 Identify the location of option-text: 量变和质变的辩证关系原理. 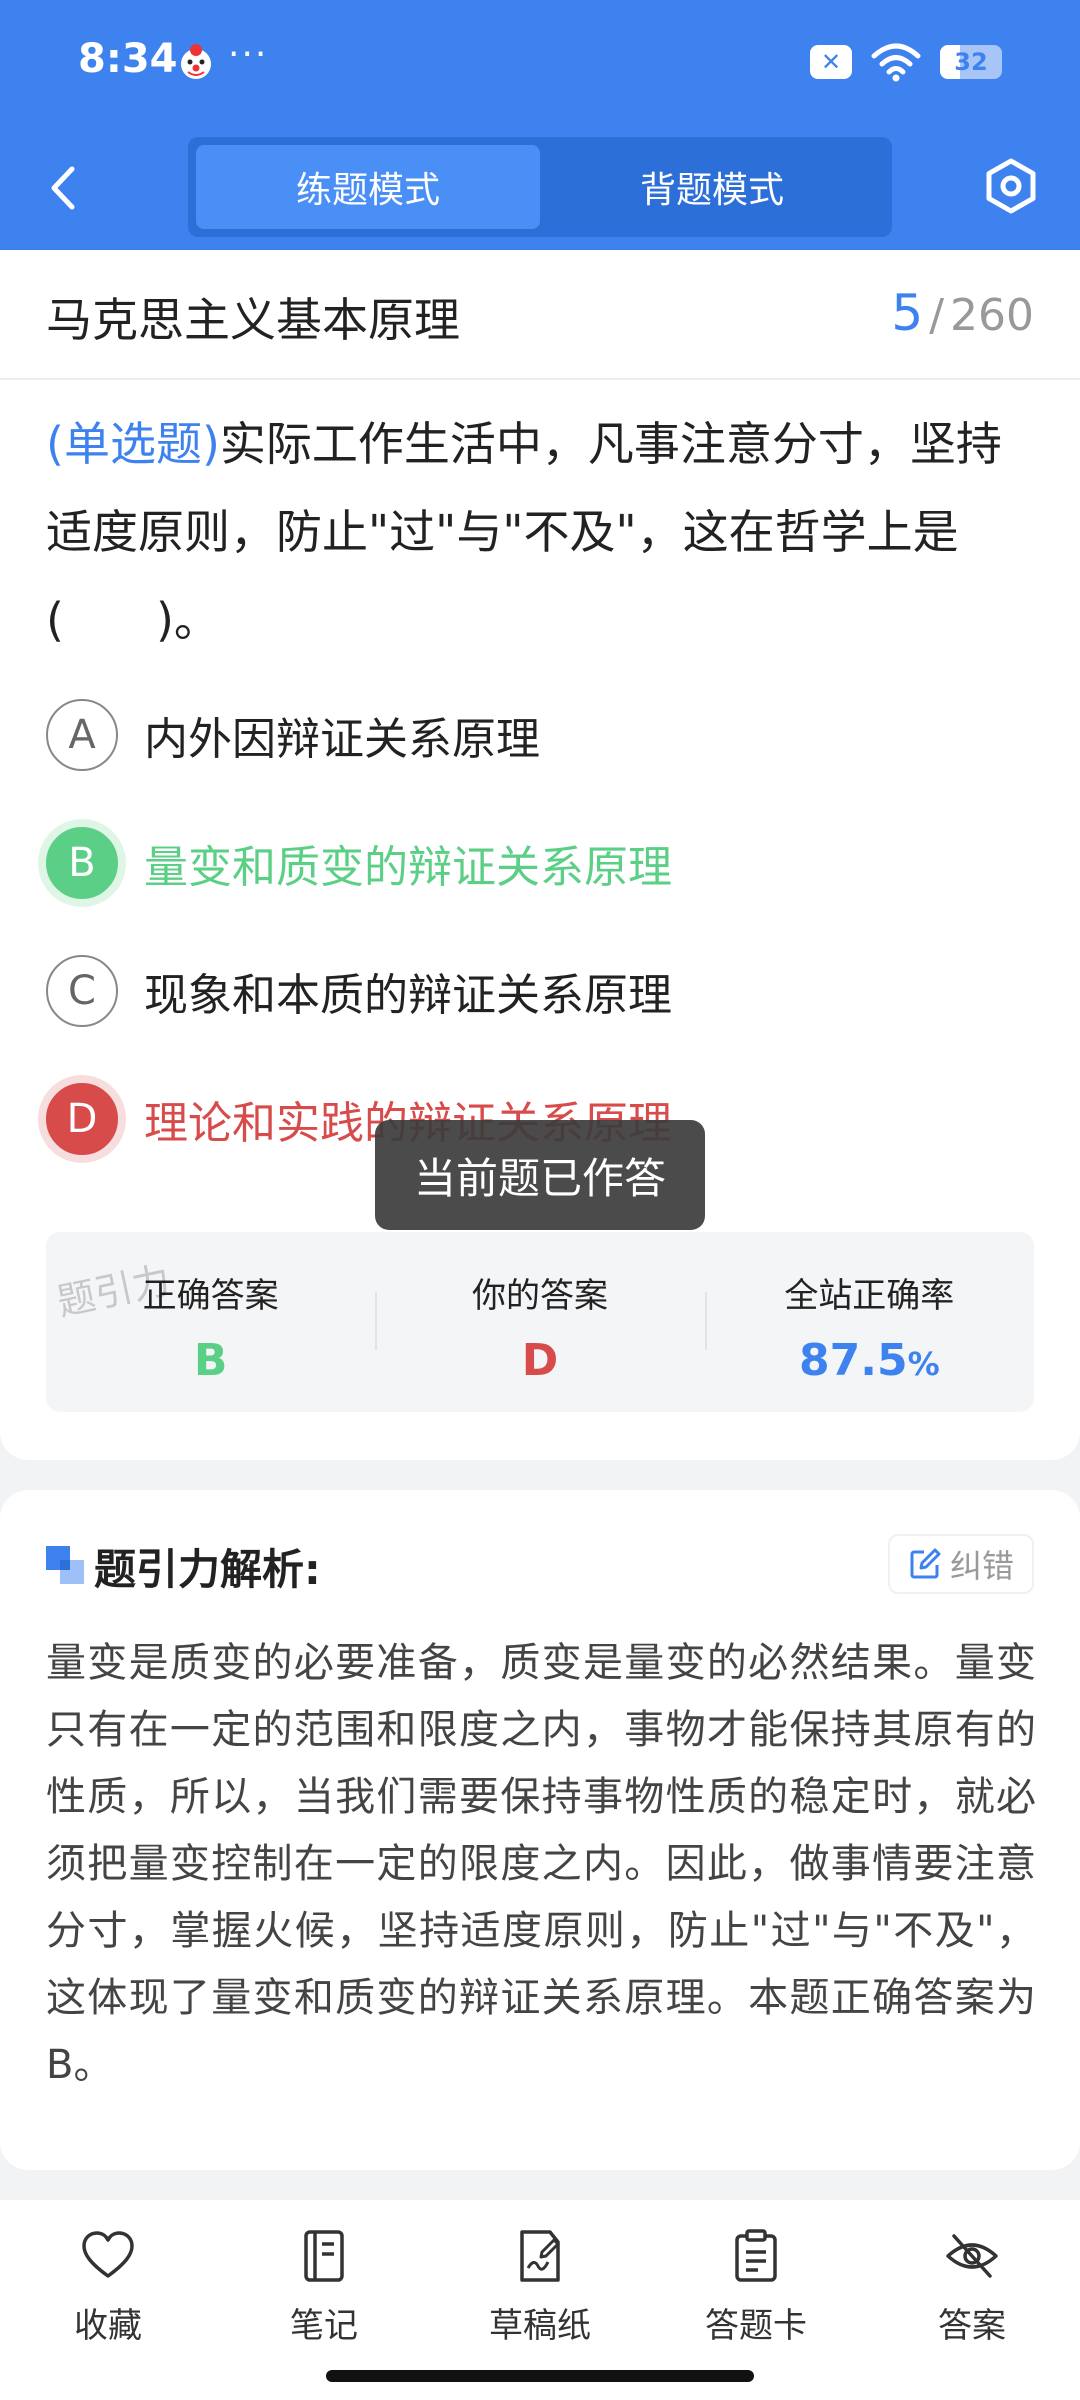
(408, 867).